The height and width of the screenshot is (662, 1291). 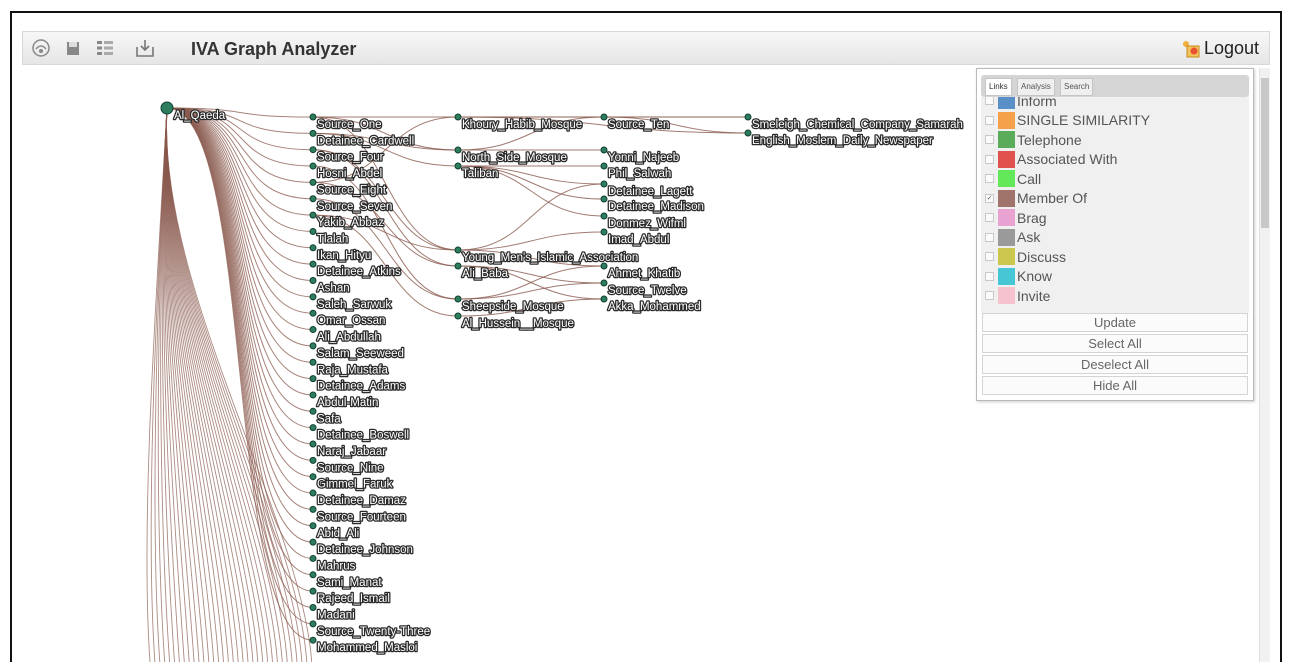 What do you see at coordinates (350, 174) in the screenshot?
I see `graph-node-label: Hosni_Abdel` at bounding box center [350, 174].